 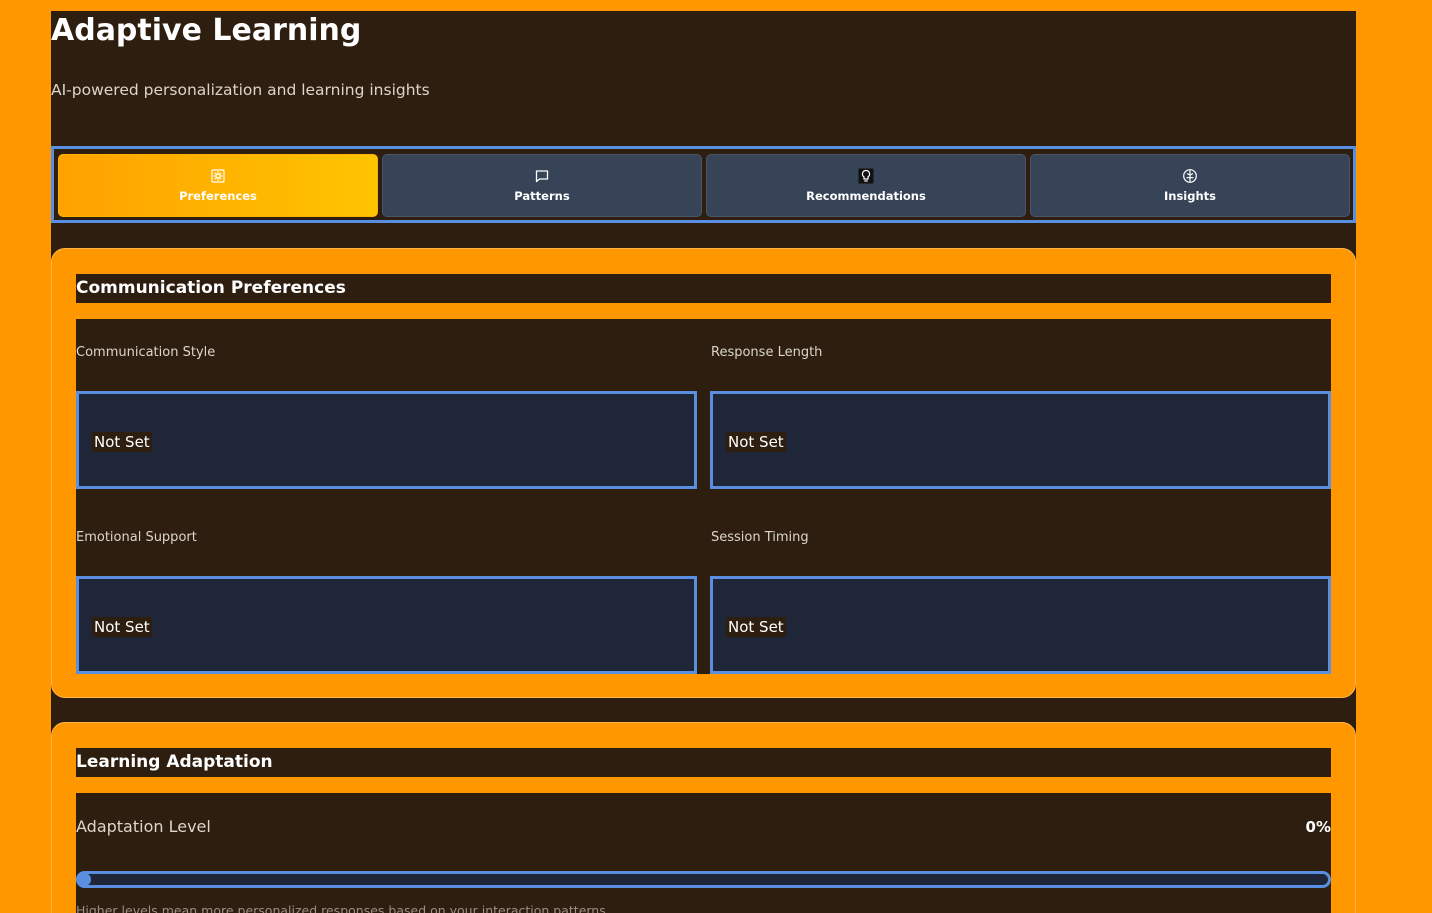 I want to click on slider-thumb, so click(x=84, y=879).